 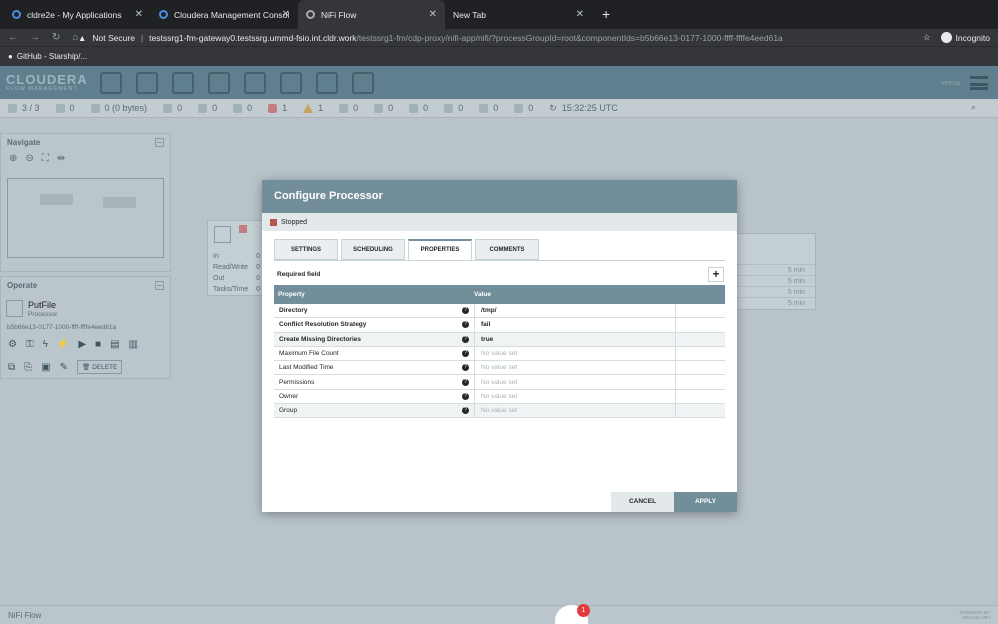 I want to click on table-row: Maximum File Count? No value set, so click(x=499, y=354).